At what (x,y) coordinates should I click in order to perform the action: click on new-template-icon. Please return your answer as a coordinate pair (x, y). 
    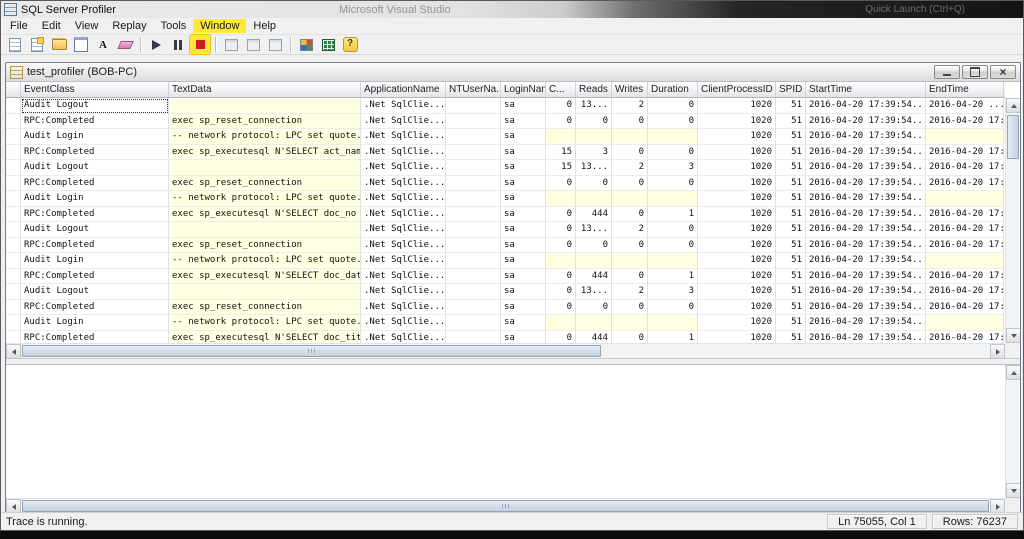
    Looking at the image, I should click on (37, 44).